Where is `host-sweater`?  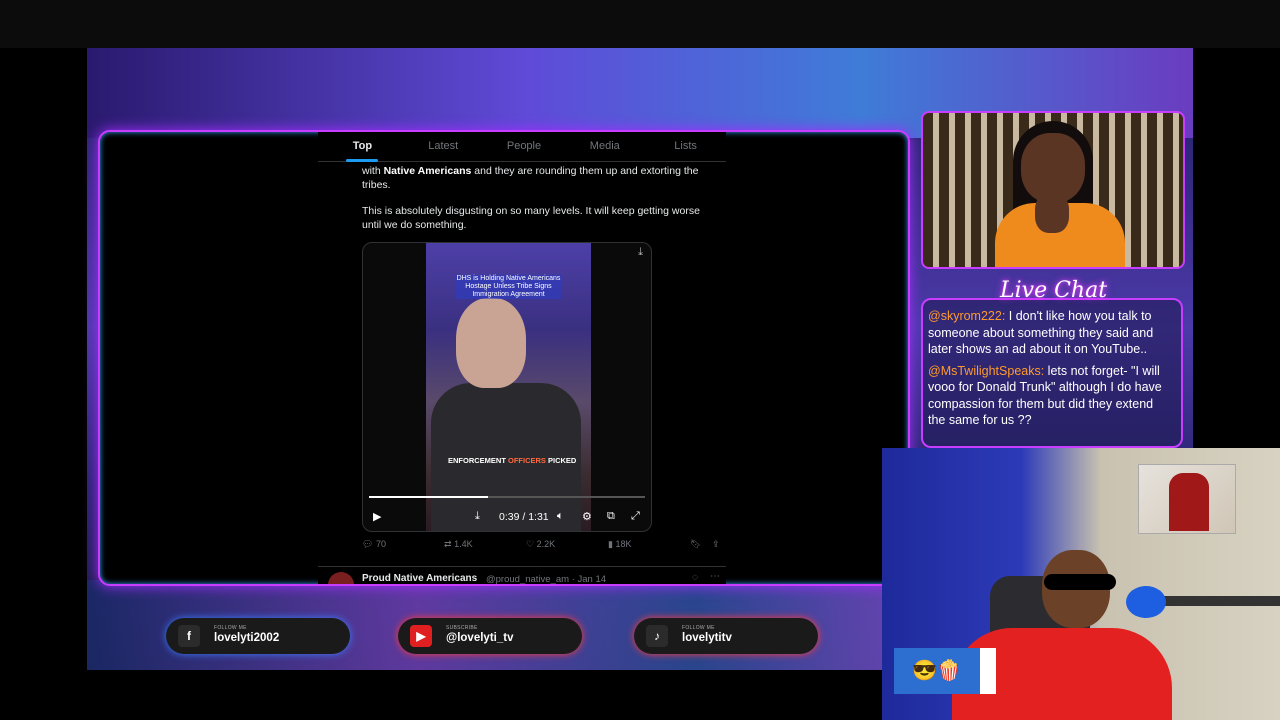
host-sweater is located at coordinates (1060, 230).